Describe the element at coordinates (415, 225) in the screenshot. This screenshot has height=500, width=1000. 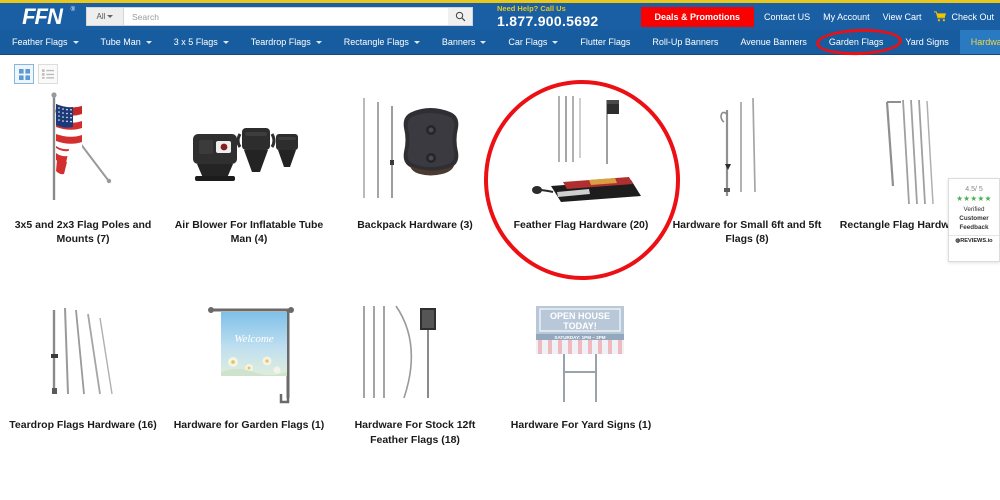
I see `category-label: Backpack Hardware (3)` at that location.